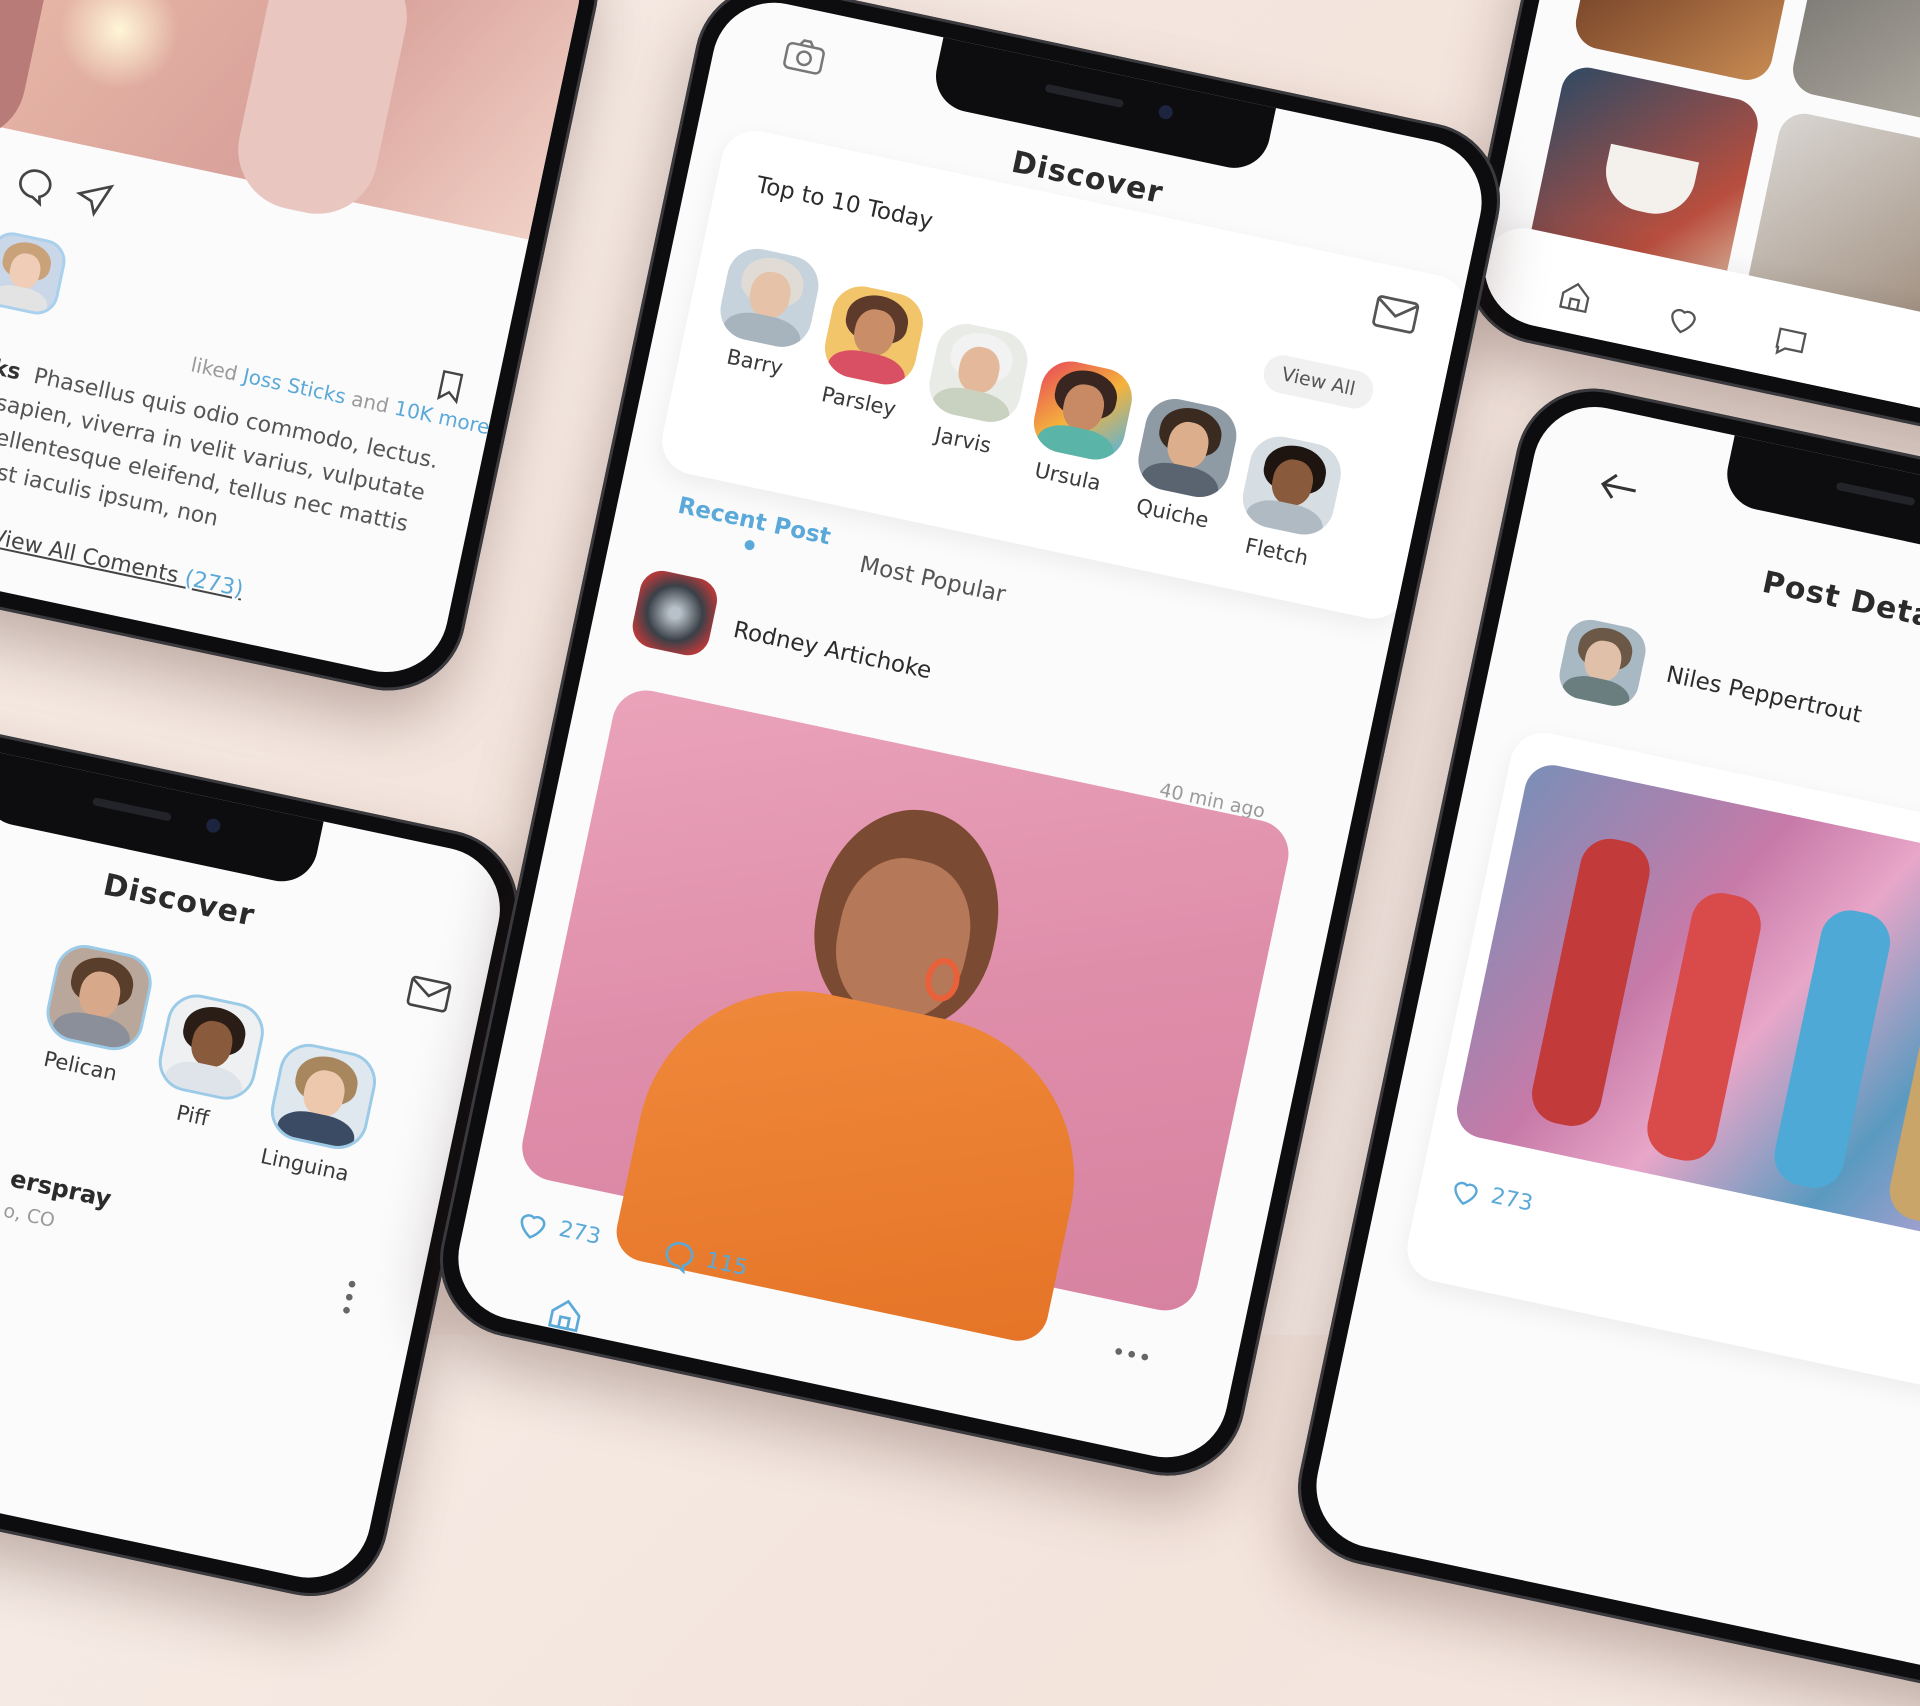 This screenshot has height=1706, width=1920. I want to click on view-all-comments-link: View All Coments (273), so click(122, 564).